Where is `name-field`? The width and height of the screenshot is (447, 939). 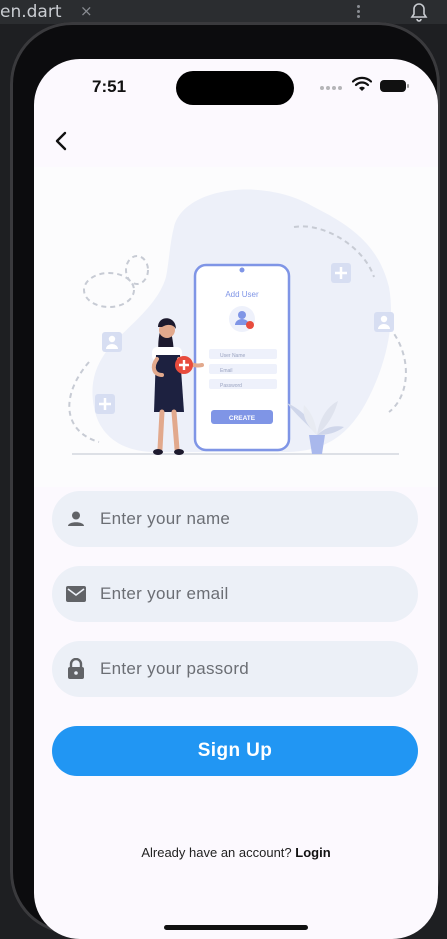
name-field is located at coordinates (235, 519).